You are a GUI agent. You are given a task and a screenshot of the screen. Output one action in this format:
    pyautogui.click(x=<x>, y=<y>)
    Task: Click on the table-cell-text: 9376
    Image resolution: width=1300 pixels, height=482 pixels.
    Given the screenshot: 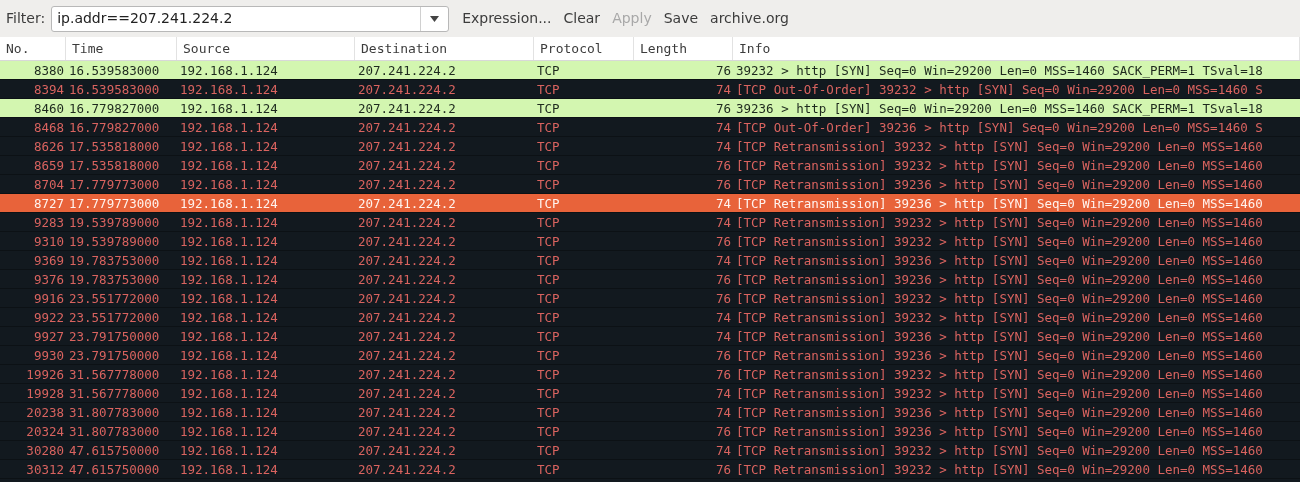 What is the action you would take?
    pyautogui.click(x=48, y=279)
    